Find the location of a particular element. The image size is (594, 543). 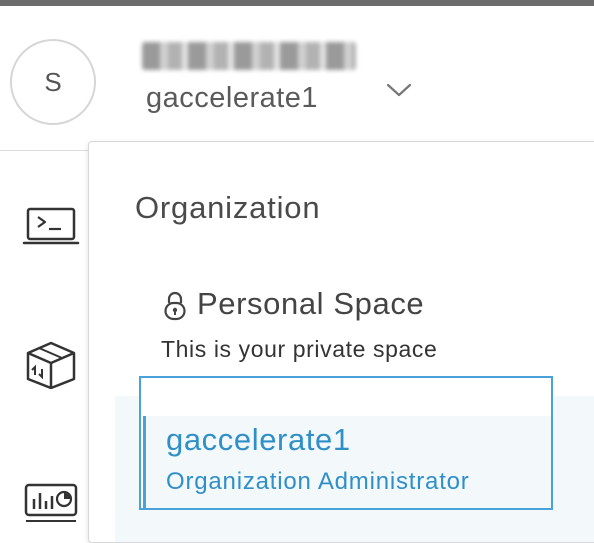

avatar: S is located at coordinates (53, 82).